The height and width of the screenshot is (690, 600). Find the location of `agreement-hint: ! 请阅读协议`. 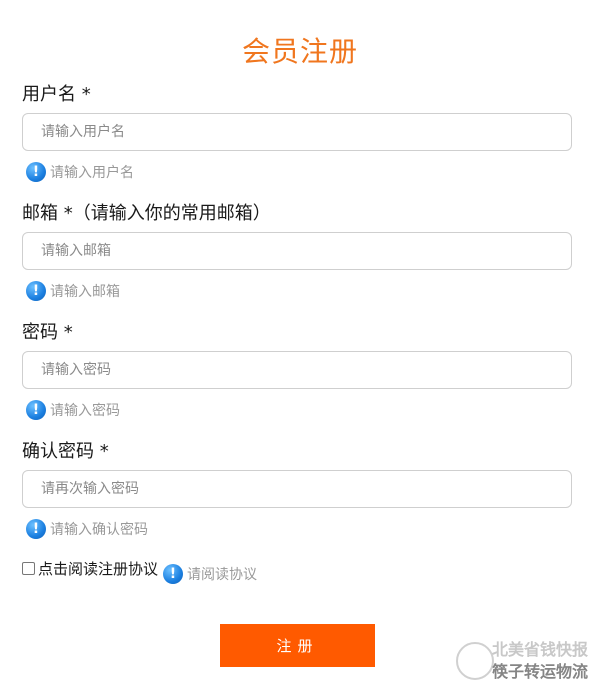

agreement-hint: ! 请阅读协议 is located at coordinates (210, 574).